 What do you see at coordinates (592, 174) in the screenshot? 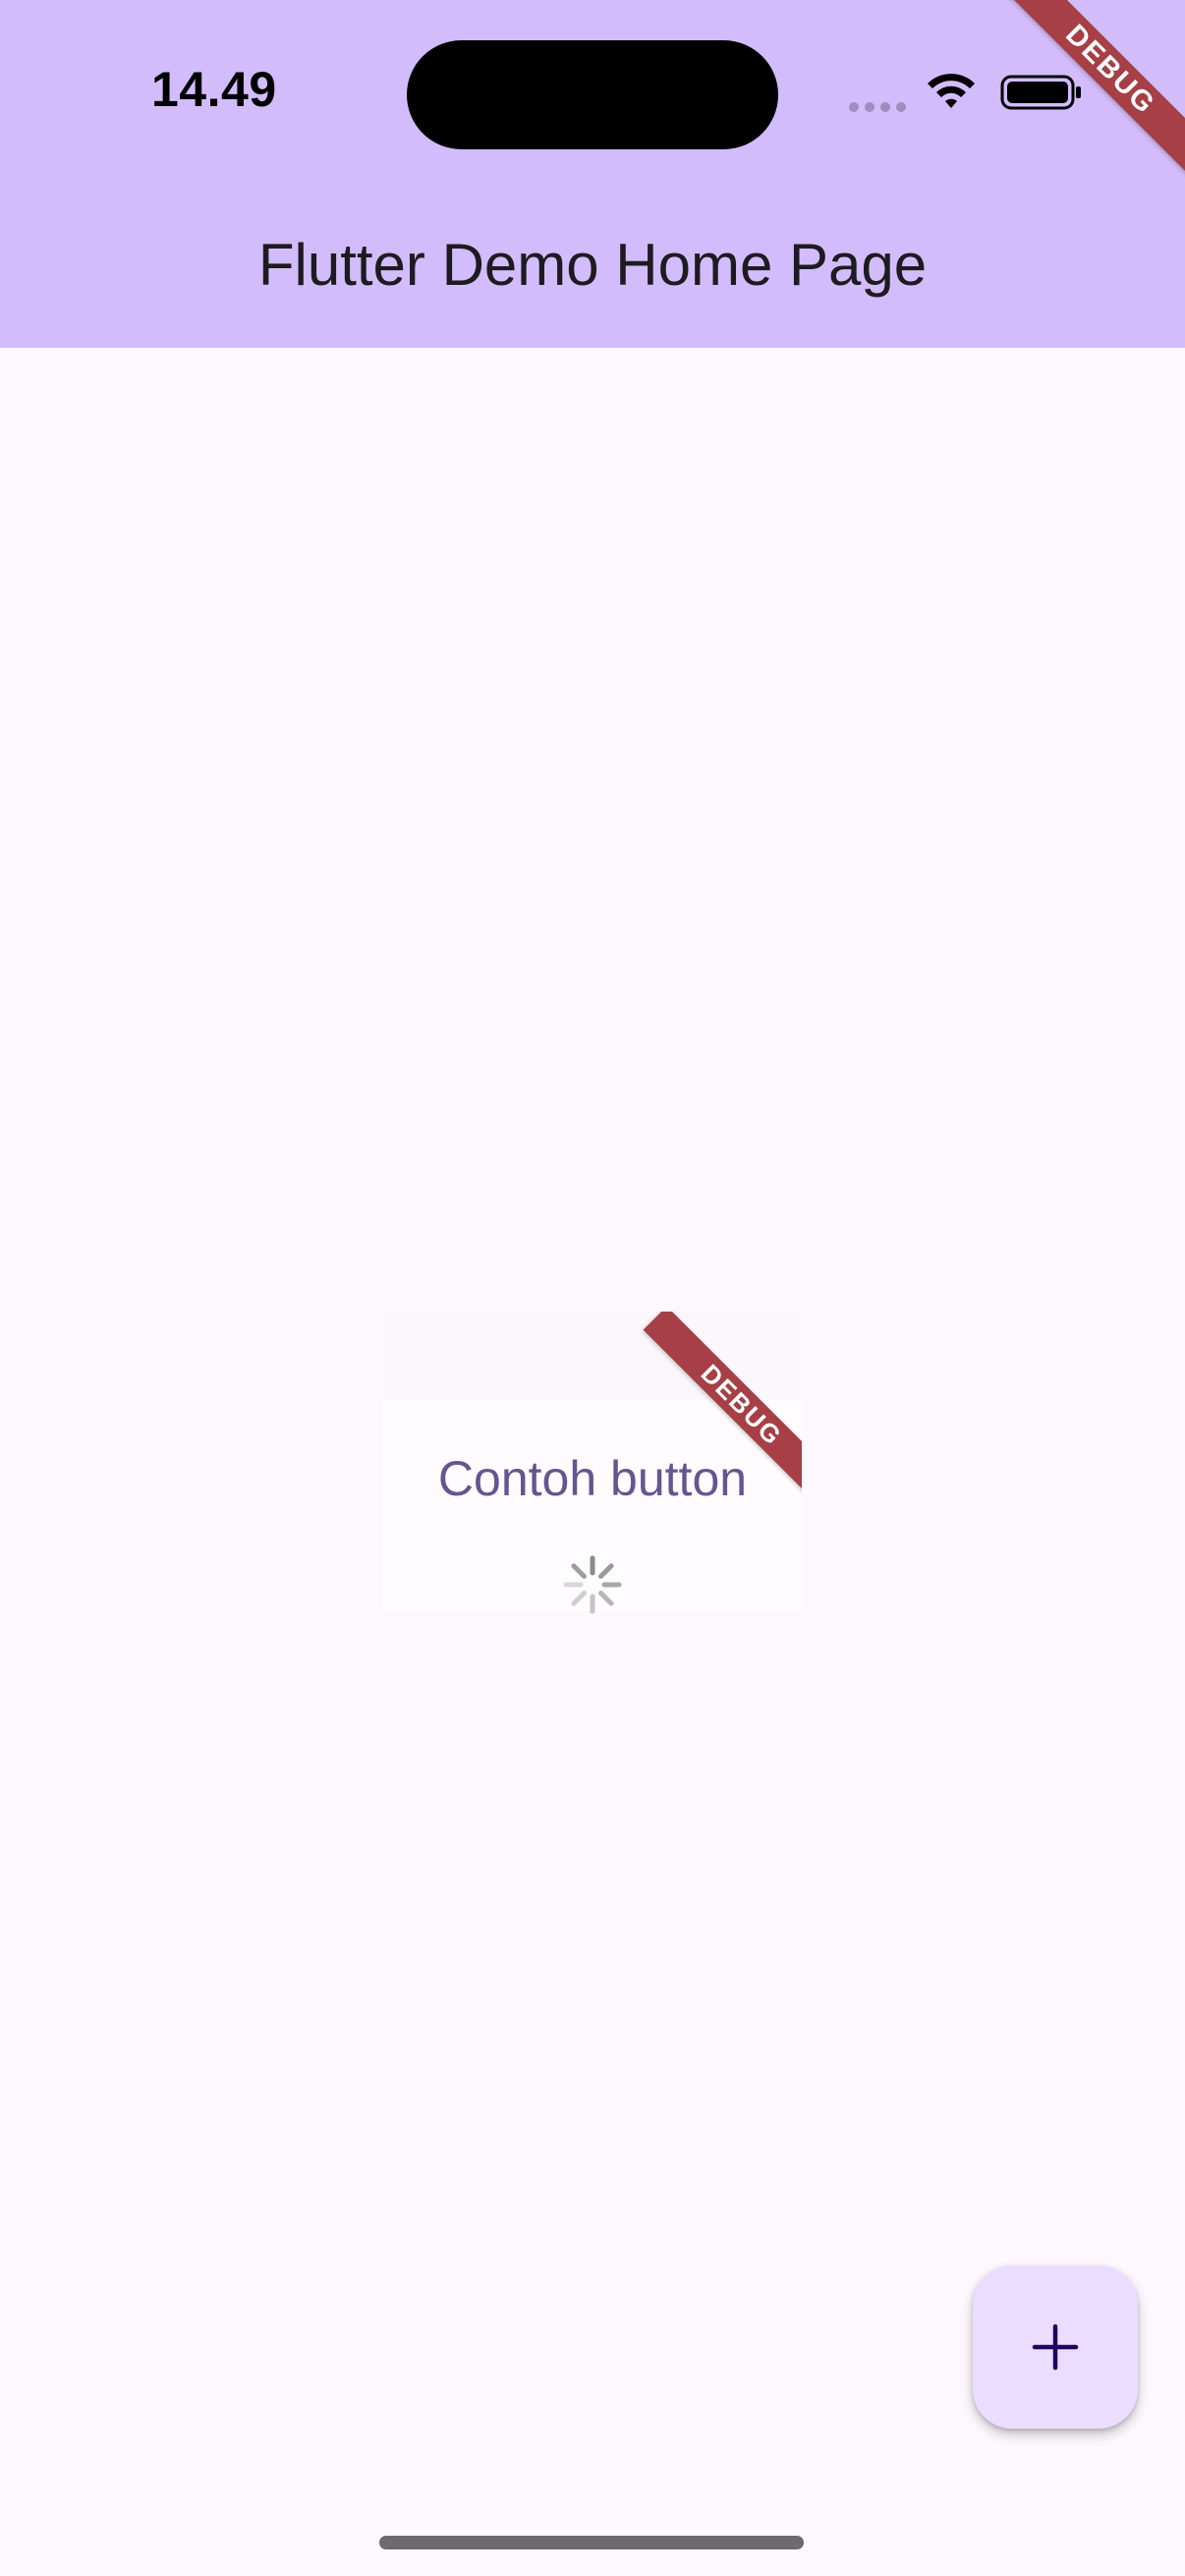
I see `app-bar: 14.49 Flutter Demo Home Page` at bounding box center [592, 174].